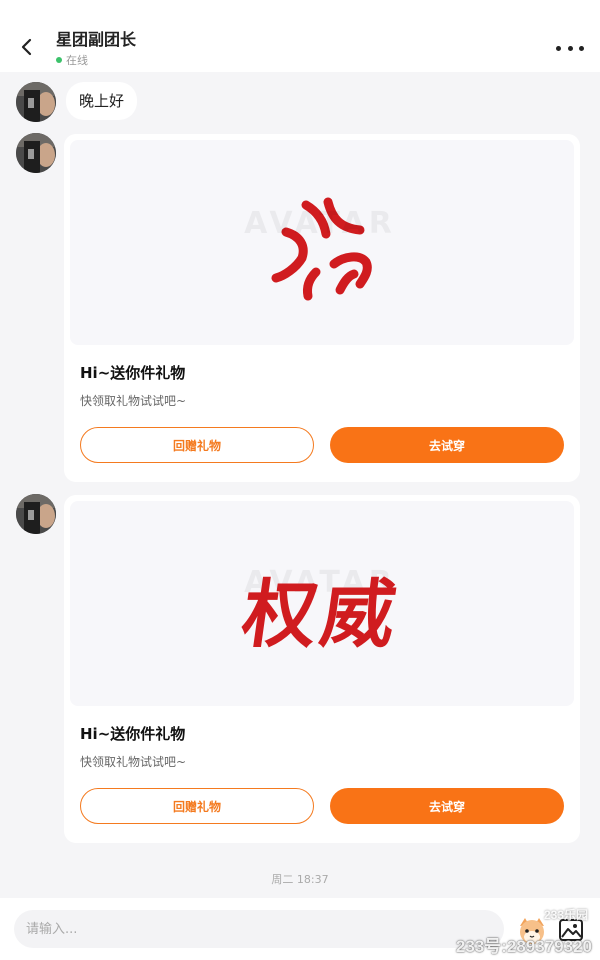 The width and height of the screenshot is (600, 960). I want to click on image-watermark: AVATAR, so click(320, 223).